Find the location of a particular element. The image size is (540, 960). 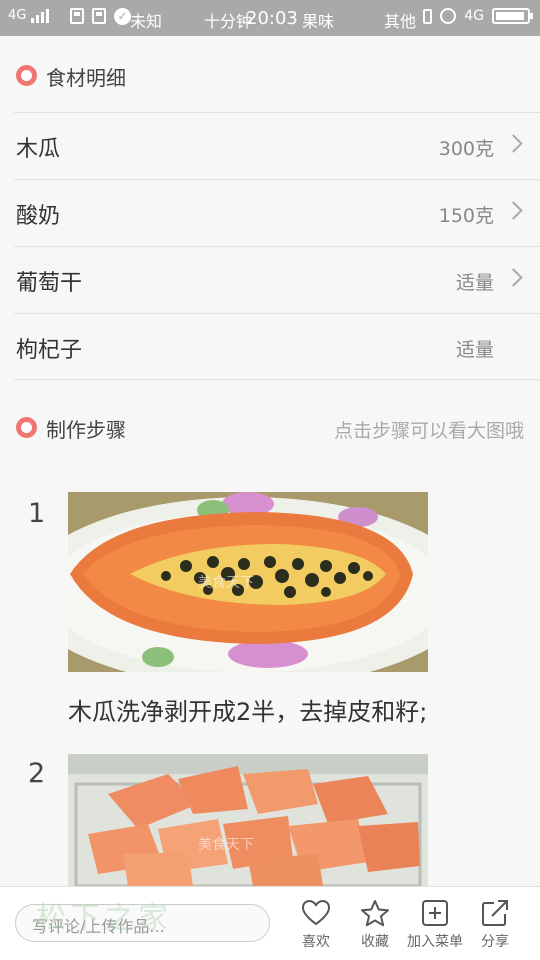

ingredient-row: 酸奶 150克 is located at coordinates (277, 212).